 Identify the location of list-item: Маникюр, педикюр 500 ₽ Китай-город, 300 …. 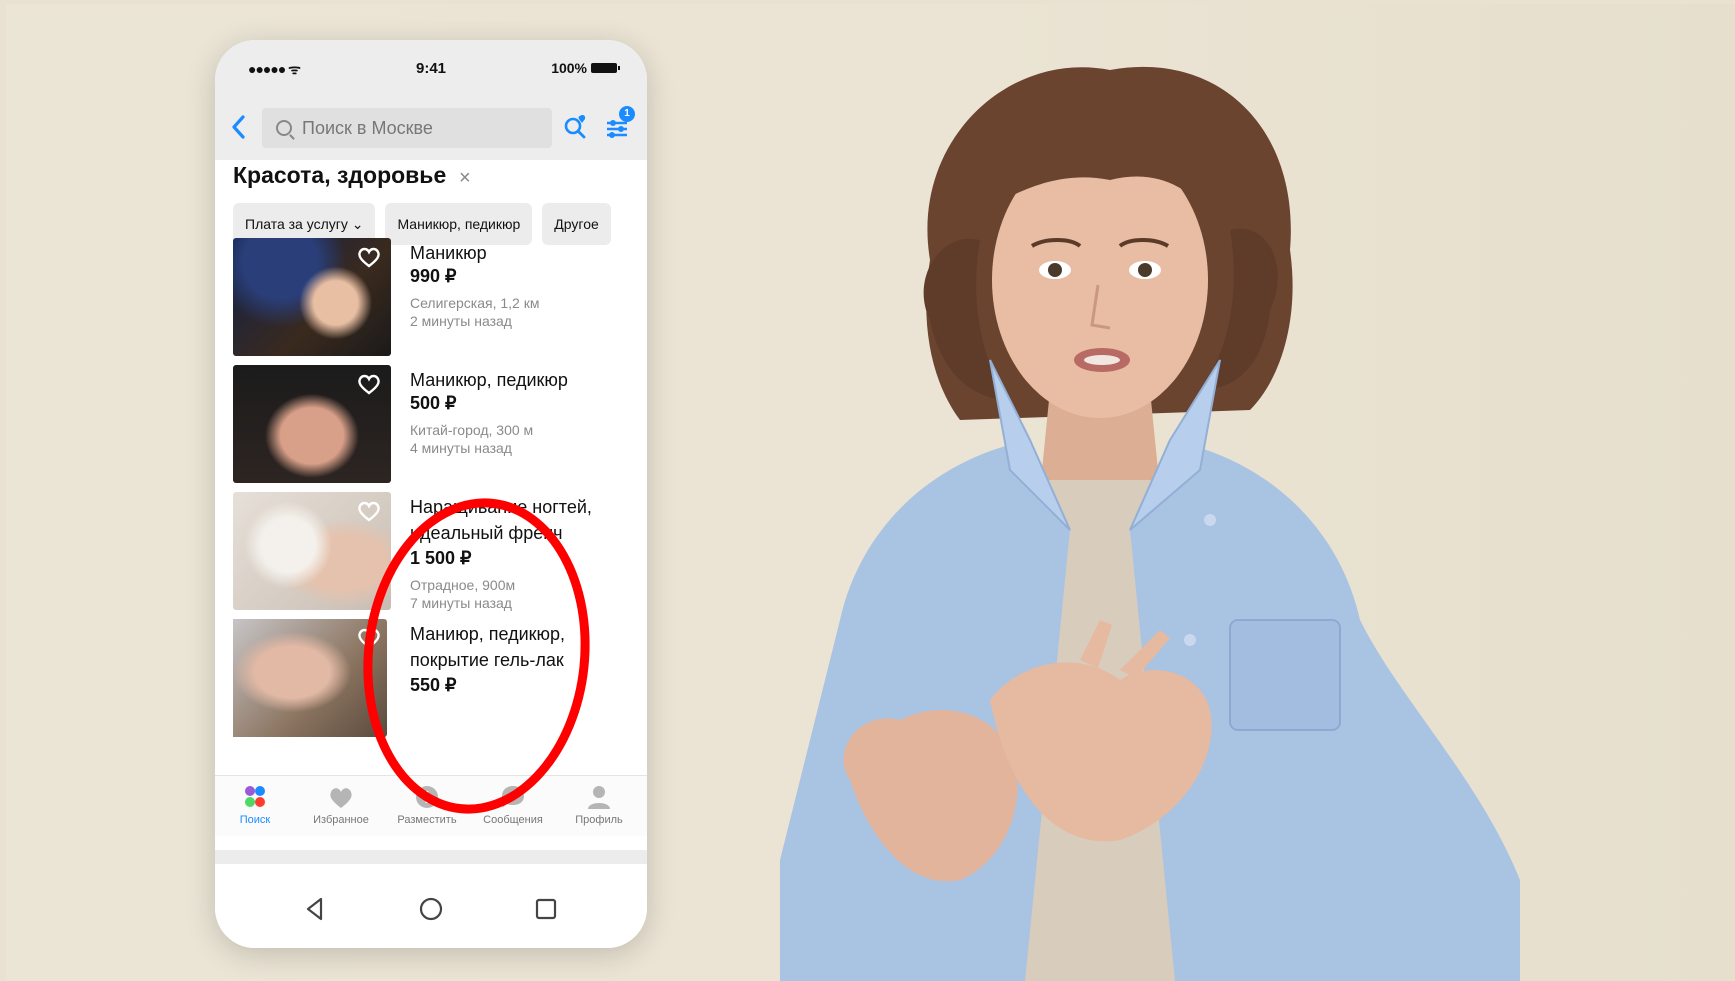
(440, 424).